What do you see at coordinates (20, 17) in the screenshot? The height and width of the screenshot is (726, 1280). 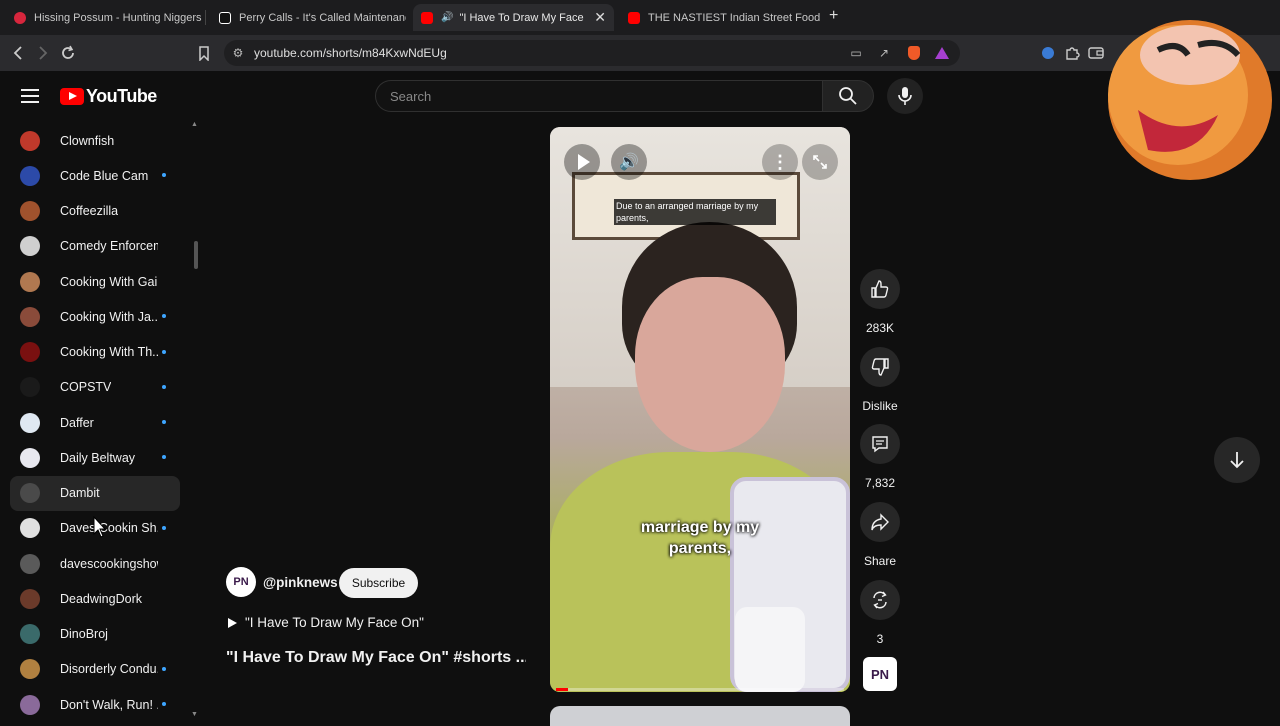 I see `tab-favicon-icon` at bounding box center [20, 17].